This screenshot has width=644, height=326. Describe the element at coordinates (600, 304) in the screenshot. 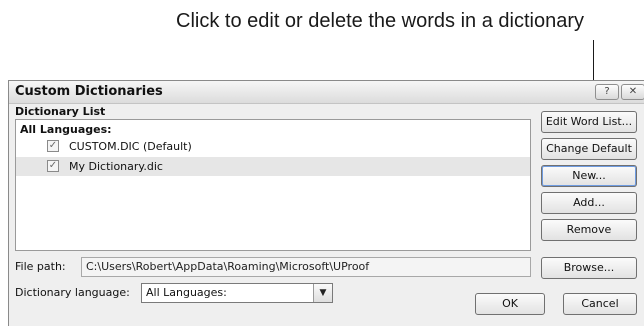

I see `cancel-button: Cancel` at that location.